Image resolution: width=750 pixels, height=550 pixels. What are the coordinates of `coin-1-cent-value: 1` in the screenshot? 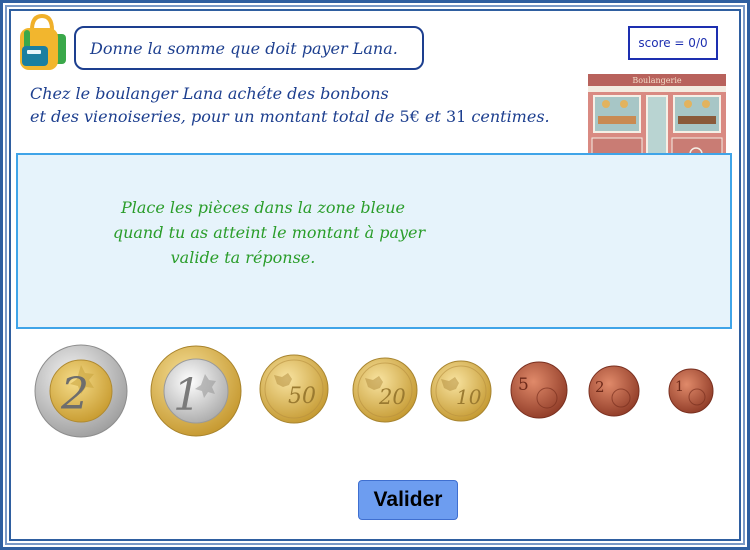 It's located at (679, 387).